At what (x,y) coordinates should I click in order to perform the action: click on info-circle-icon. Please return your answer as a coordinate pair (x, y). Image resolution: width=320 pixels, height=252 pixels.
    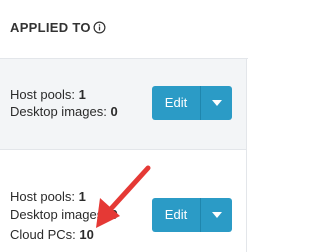
    Looking at the image, I should click on (99, 27).